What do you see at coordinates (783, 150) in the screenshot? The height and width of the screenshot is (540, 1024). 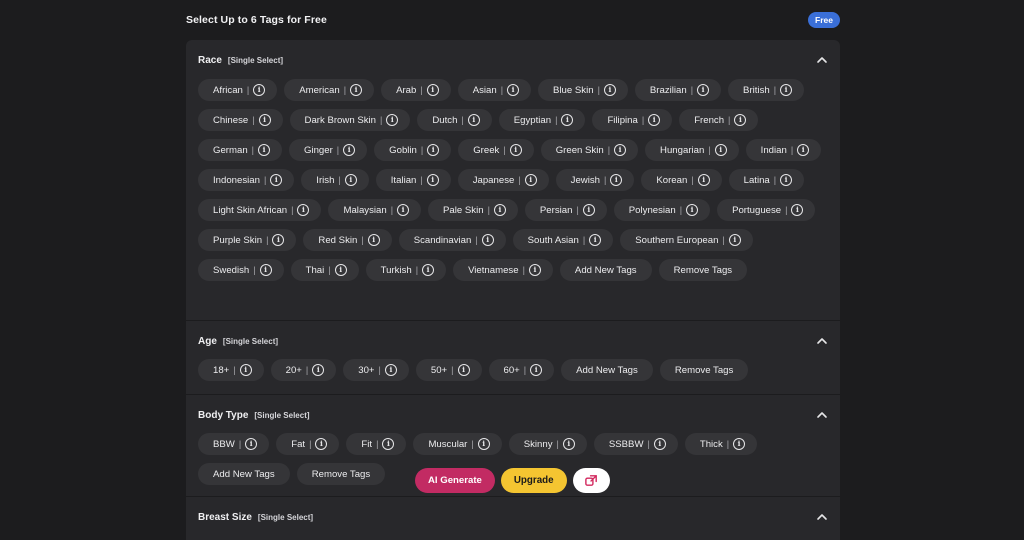 I see `tag-chip: Indian | i` at bounding box center [783, 150].